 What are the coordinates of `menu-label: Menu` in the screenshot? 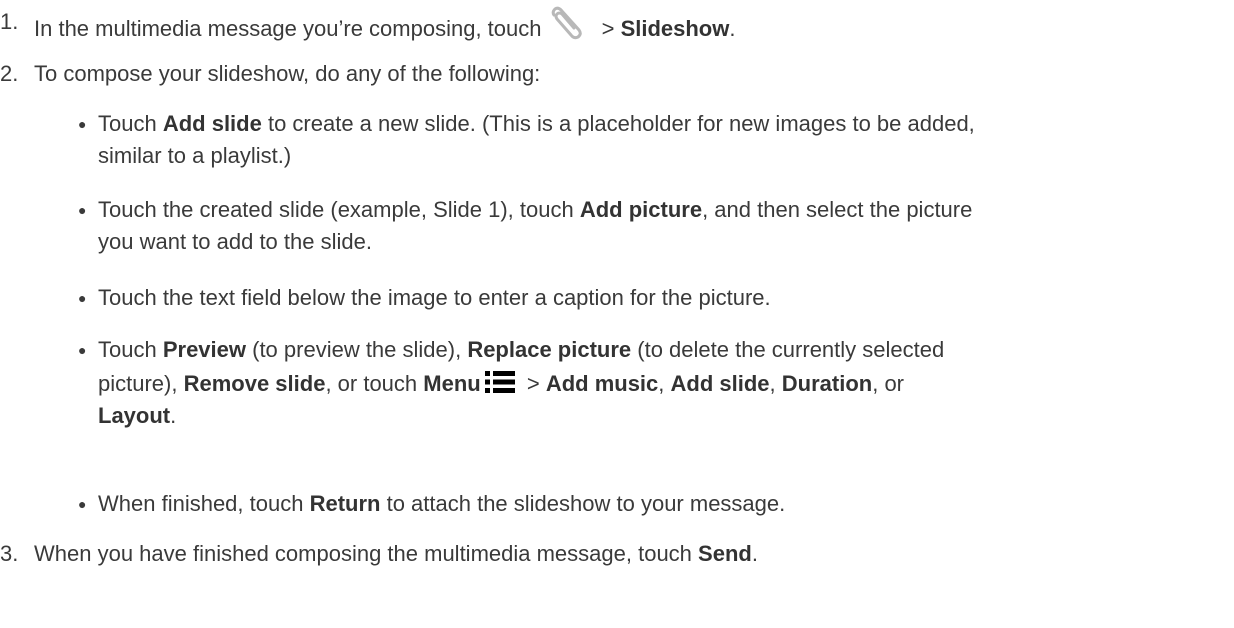 It's located at (452, 383).